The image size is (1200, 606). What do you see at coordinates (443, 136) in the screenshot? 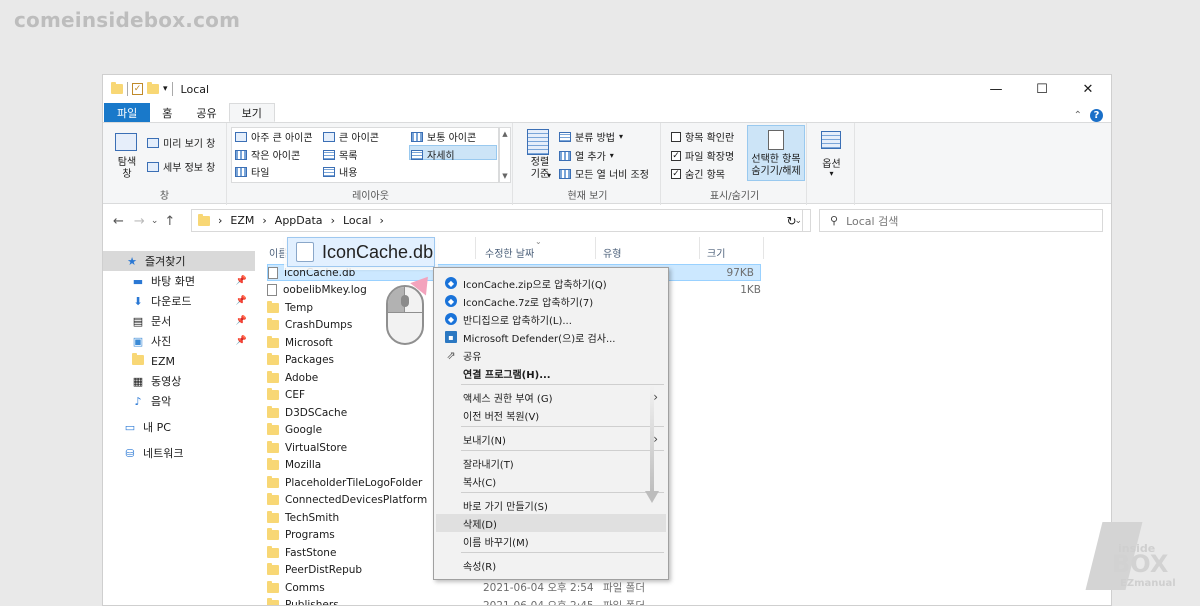
I see `layout-medium-icons: 보통 아이콘` at bounding box center [443, 136].